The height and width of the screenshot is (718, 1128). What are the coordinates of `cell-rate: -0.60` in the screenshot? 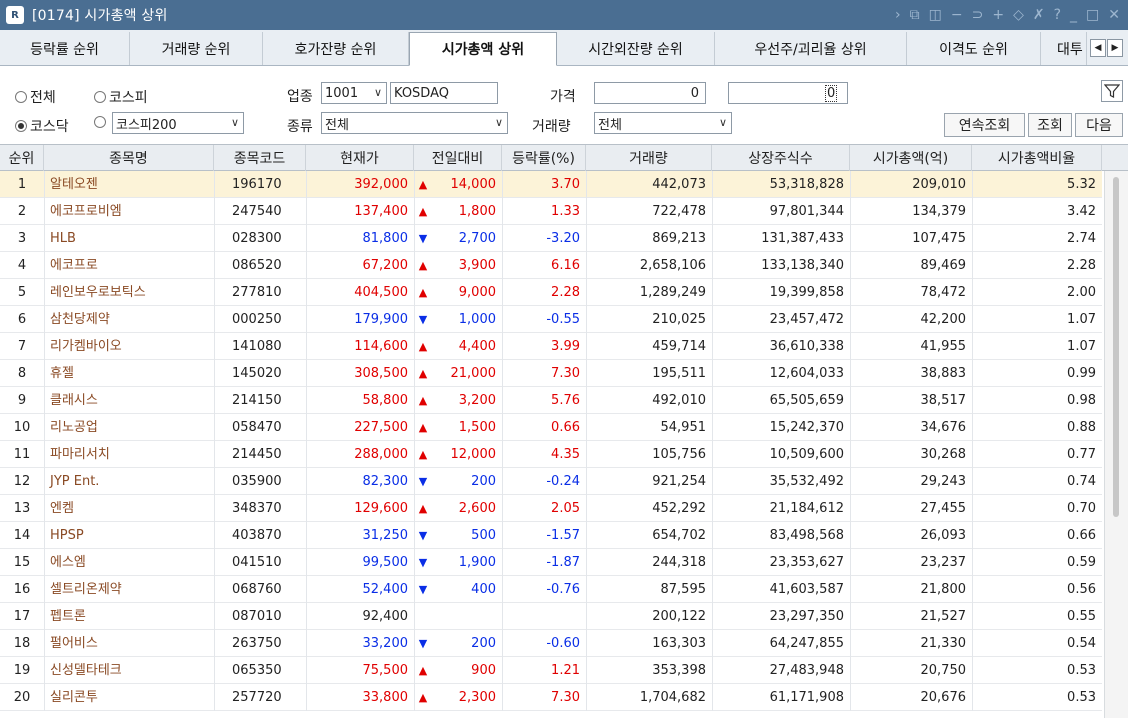 It's located at (563, 643).